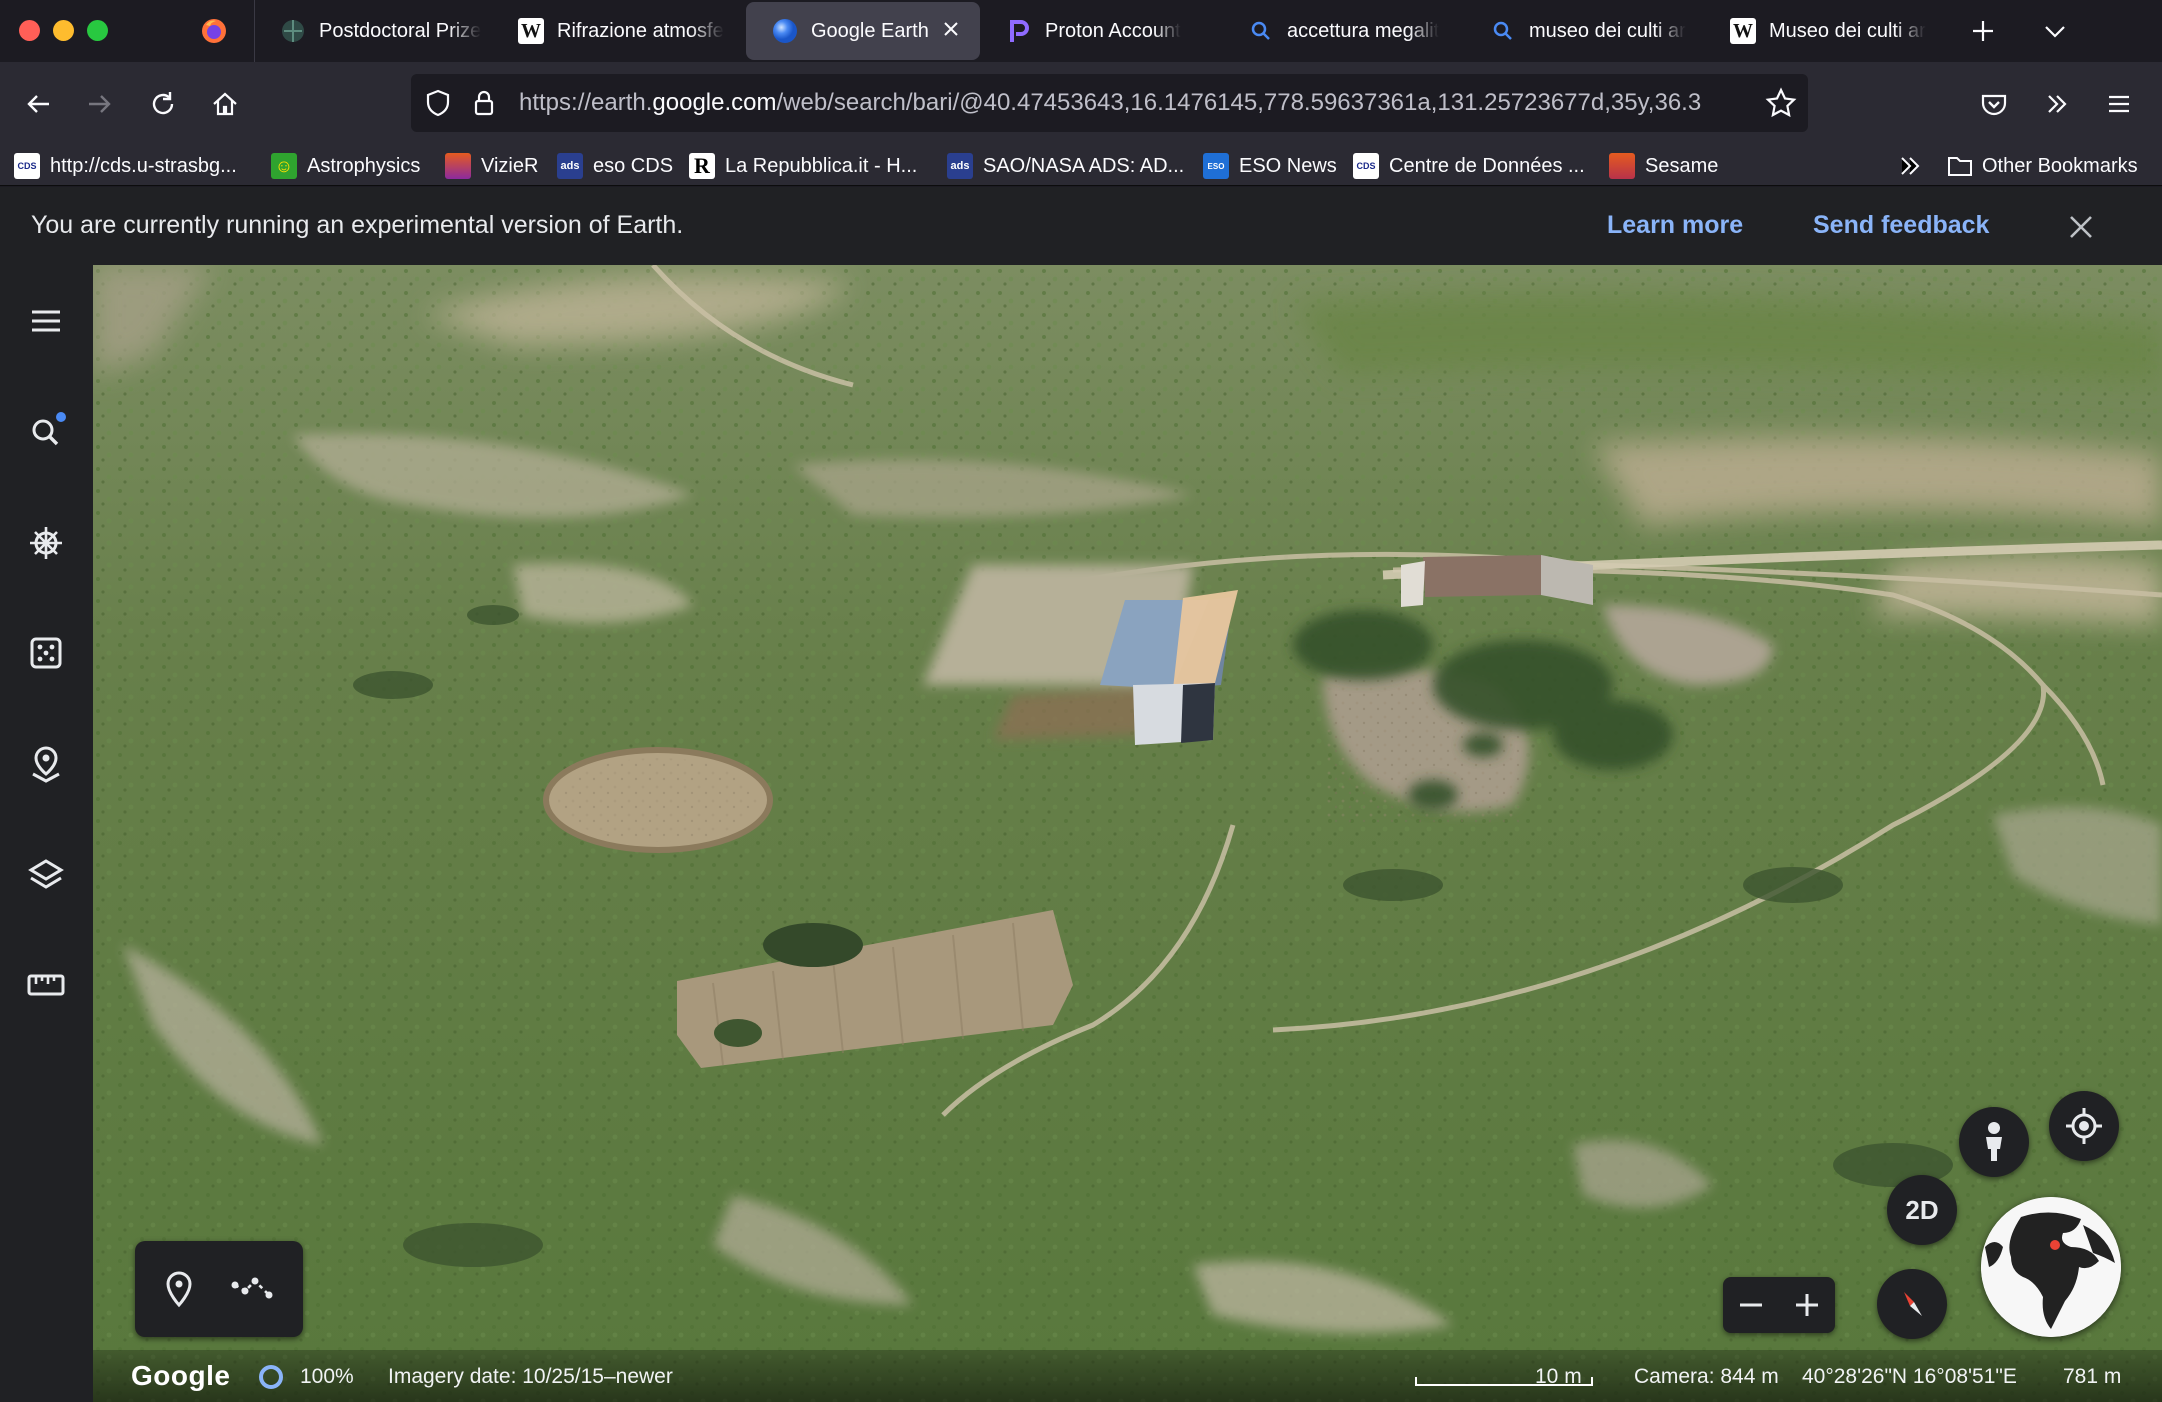 Image resolution: width=2162 pixels, height=1402 pixels. Describe the element at coordinates (870, 30) in the screenshot. I see `tab-title: Google Earth` at that location.